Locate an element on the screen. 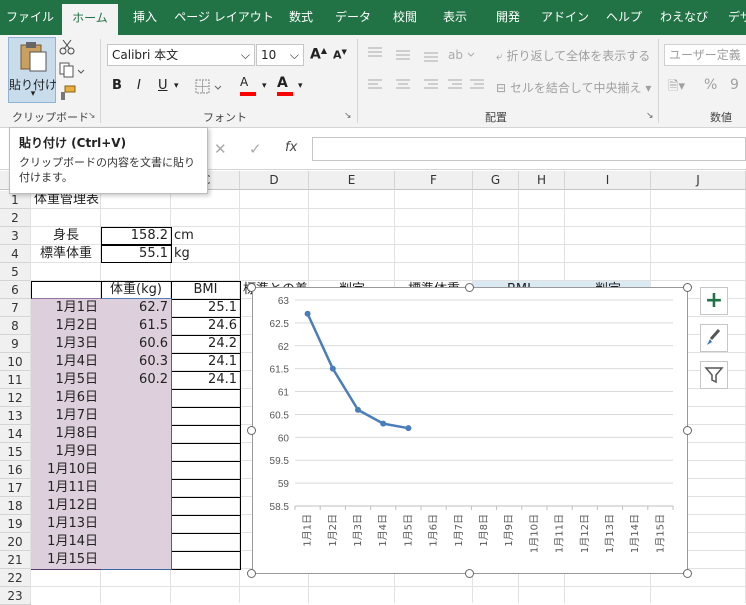 This screenshot has width=746, height=605. date-cell: 1月3日 is located at coordinates (66, 344).